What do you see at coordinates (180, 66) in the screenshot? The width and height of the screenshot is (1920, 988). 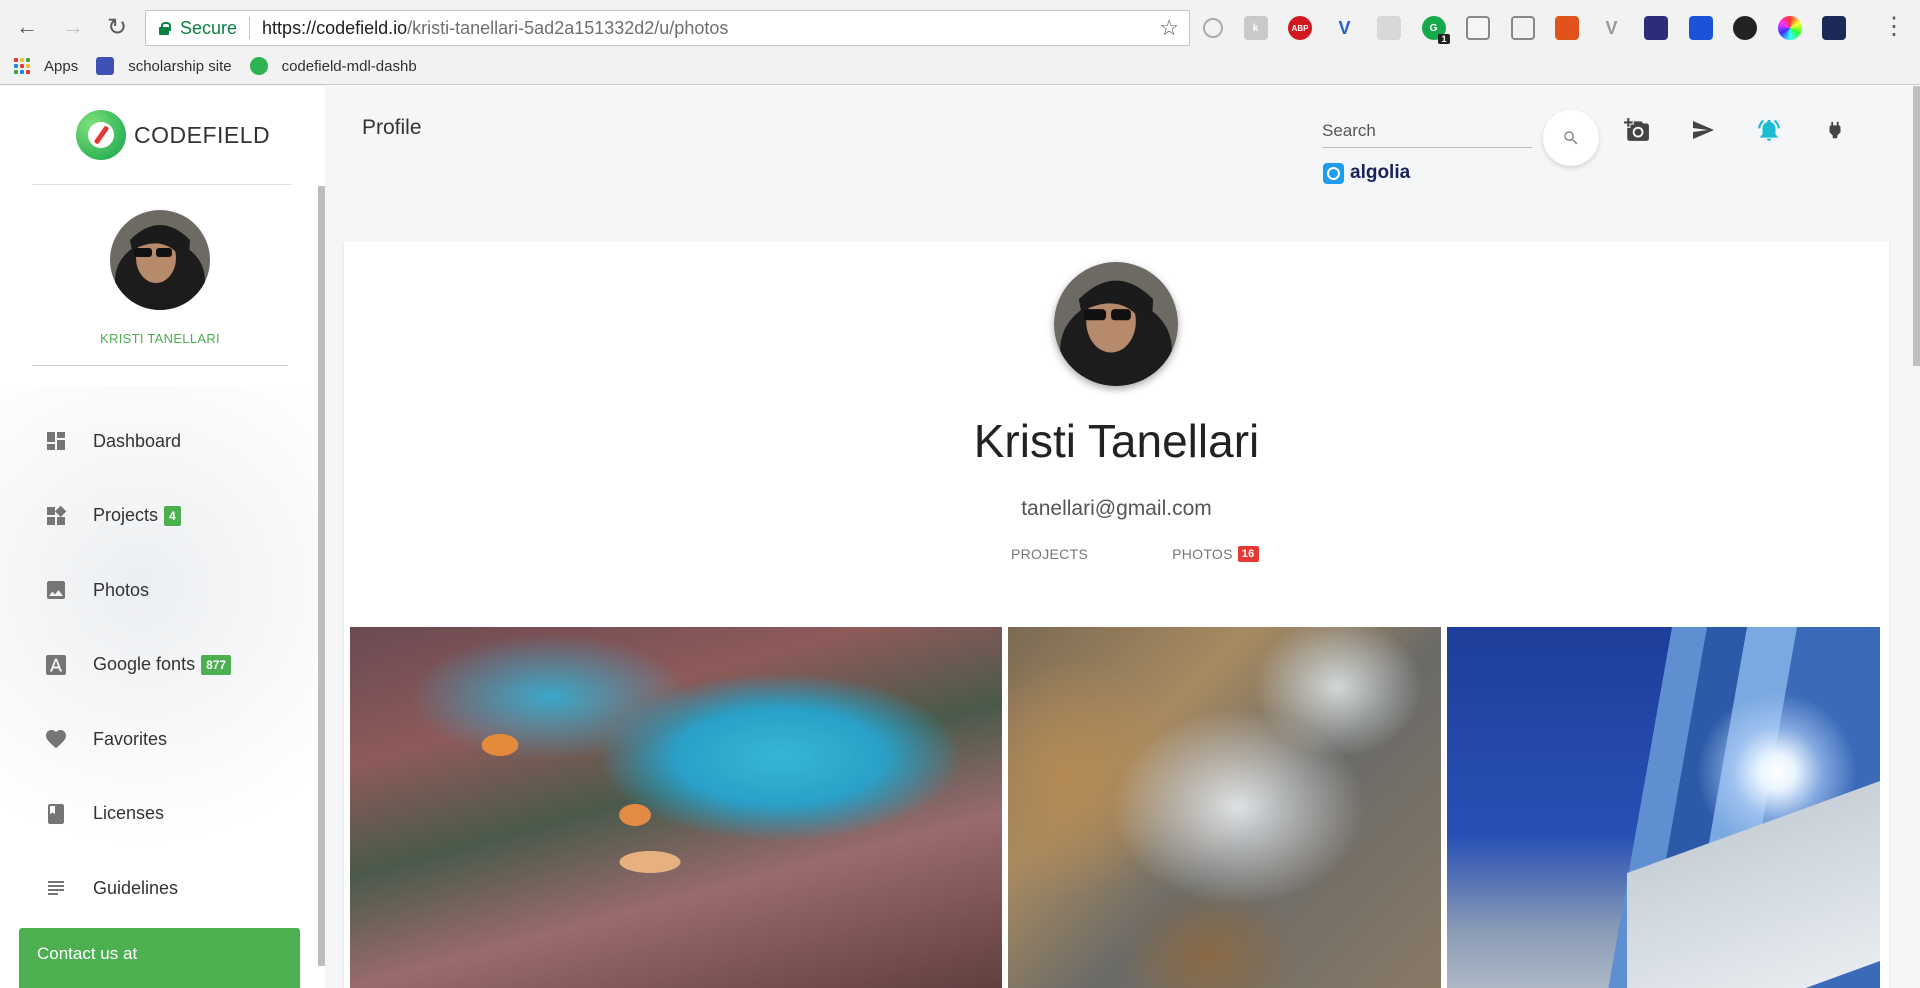 I see `bookmark-label: scholarship site` at bounding box center [180, 66].